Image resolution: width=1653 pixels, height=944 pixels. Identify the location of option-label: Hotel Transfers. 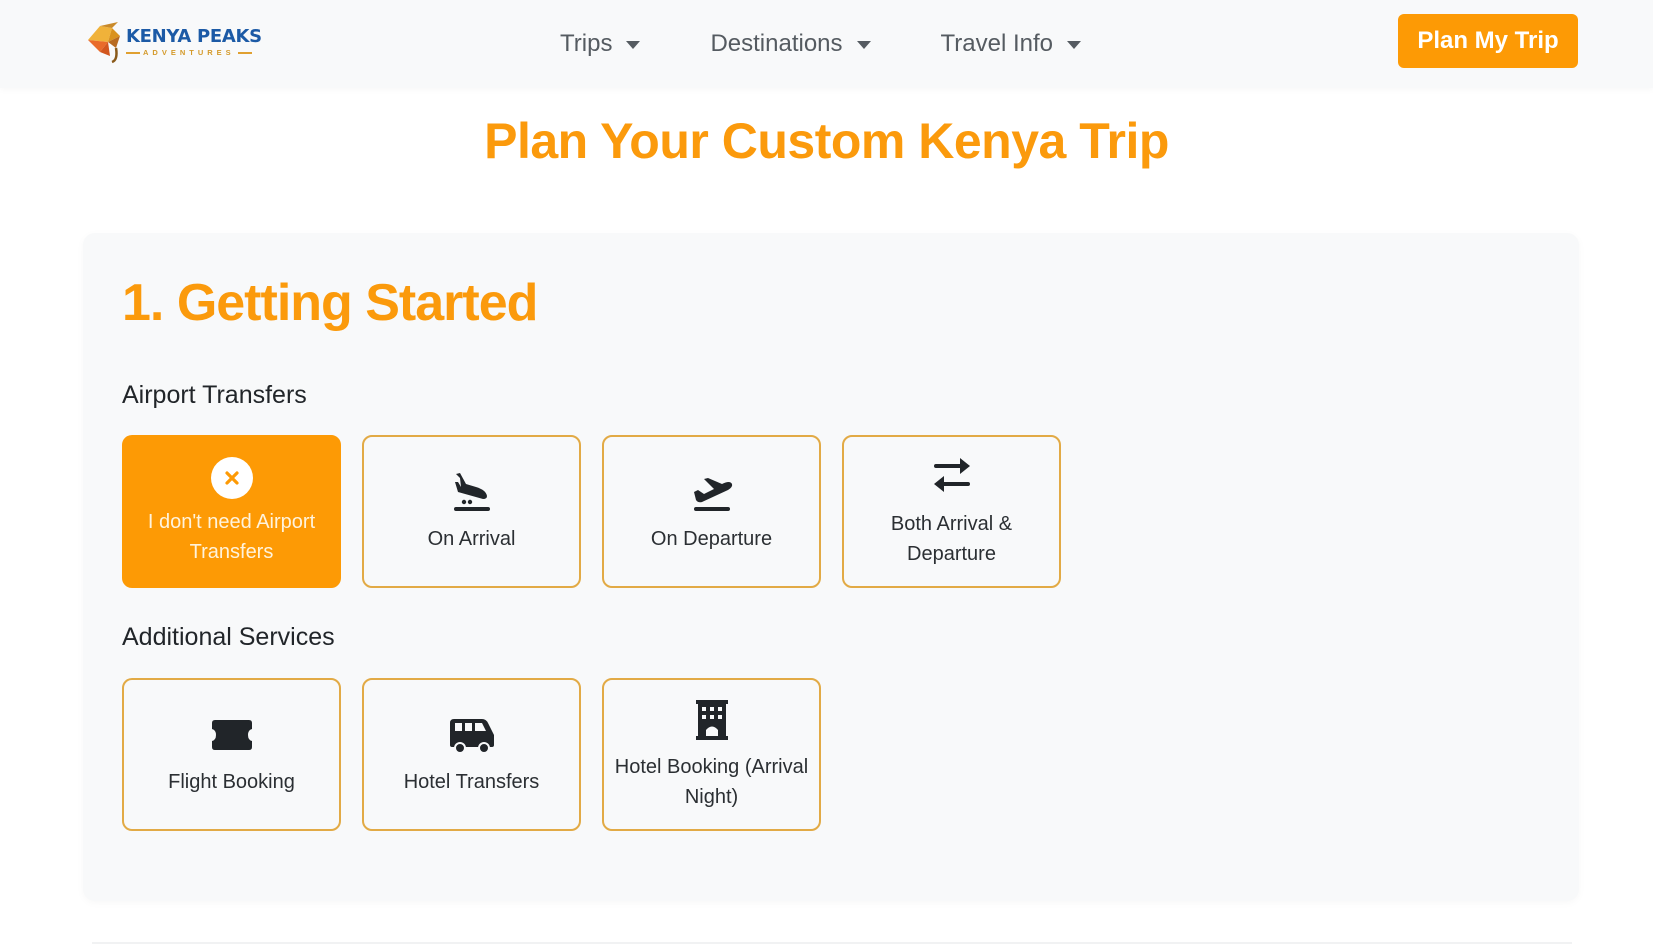
(471, 781).